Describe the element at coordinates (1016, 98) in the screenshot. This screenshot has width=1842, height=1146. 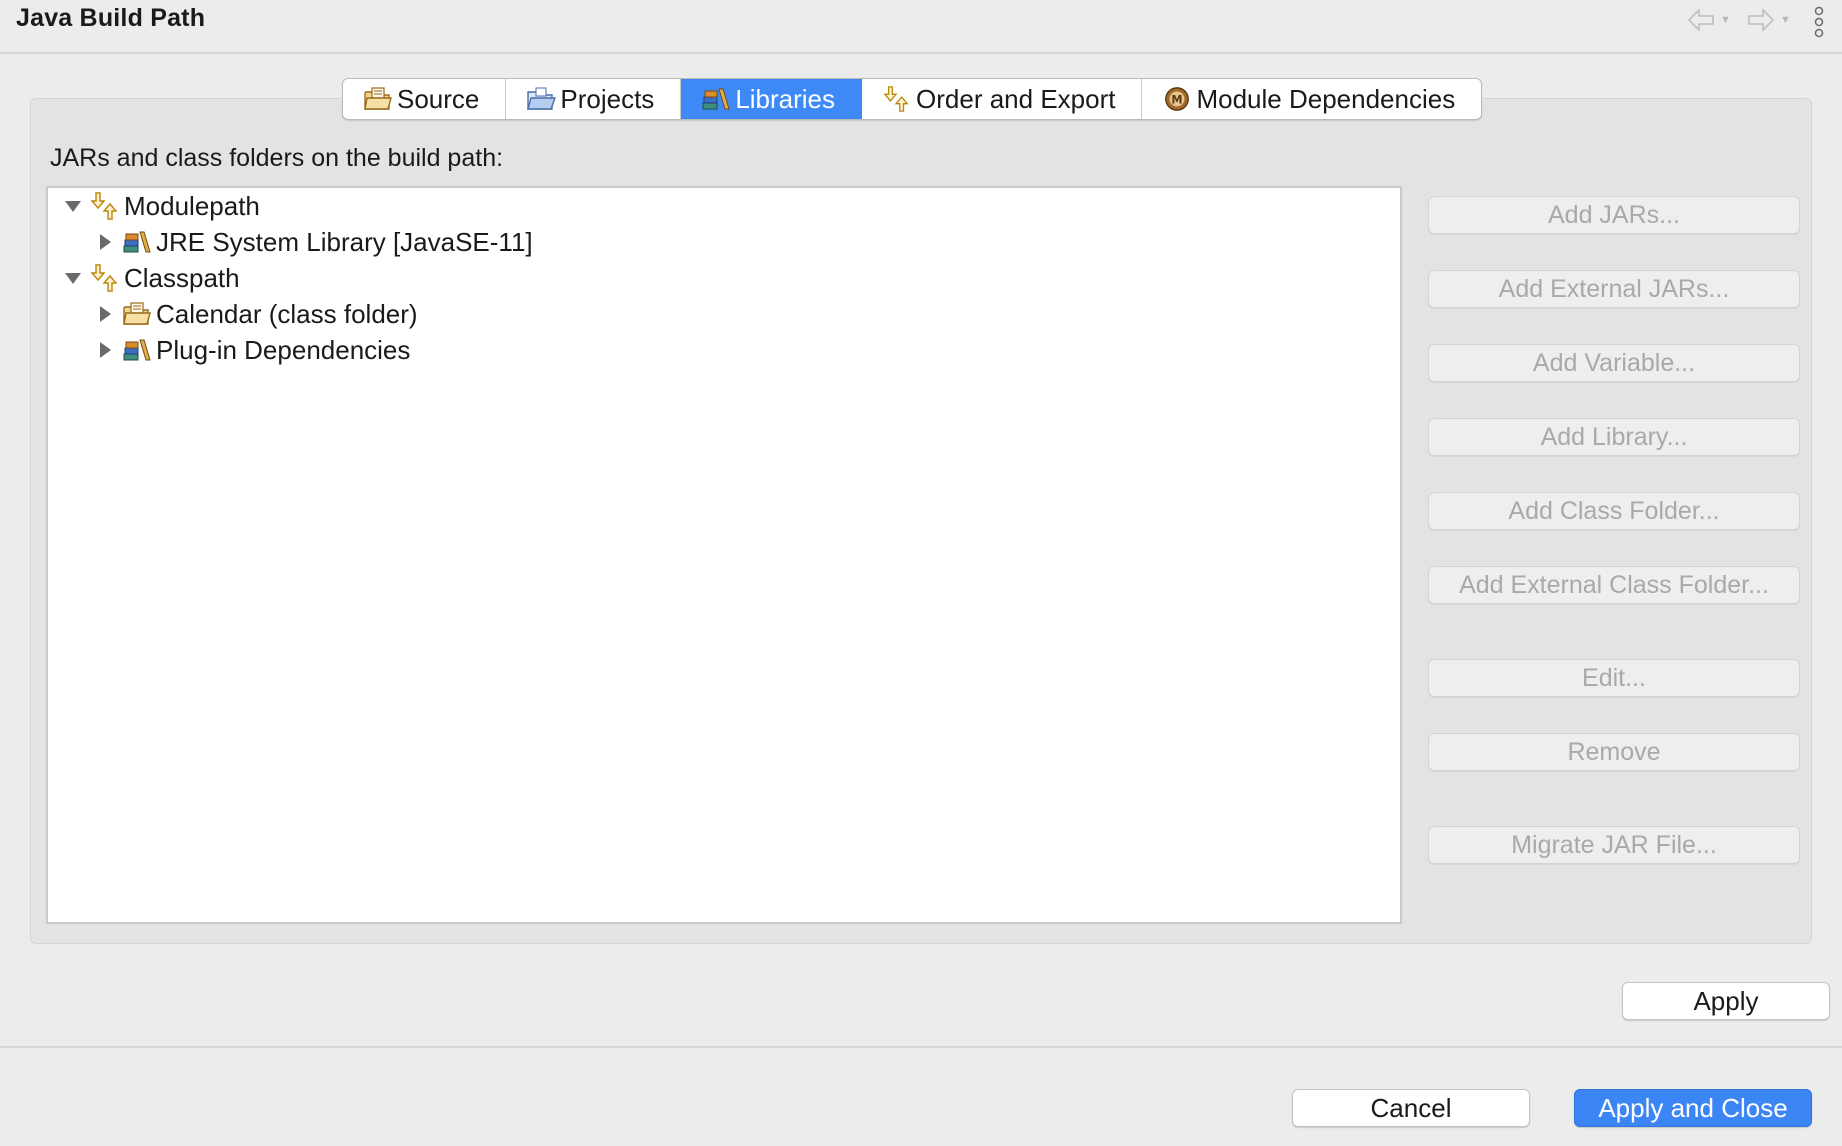
I see `tab-label: Order and Export` at that location.